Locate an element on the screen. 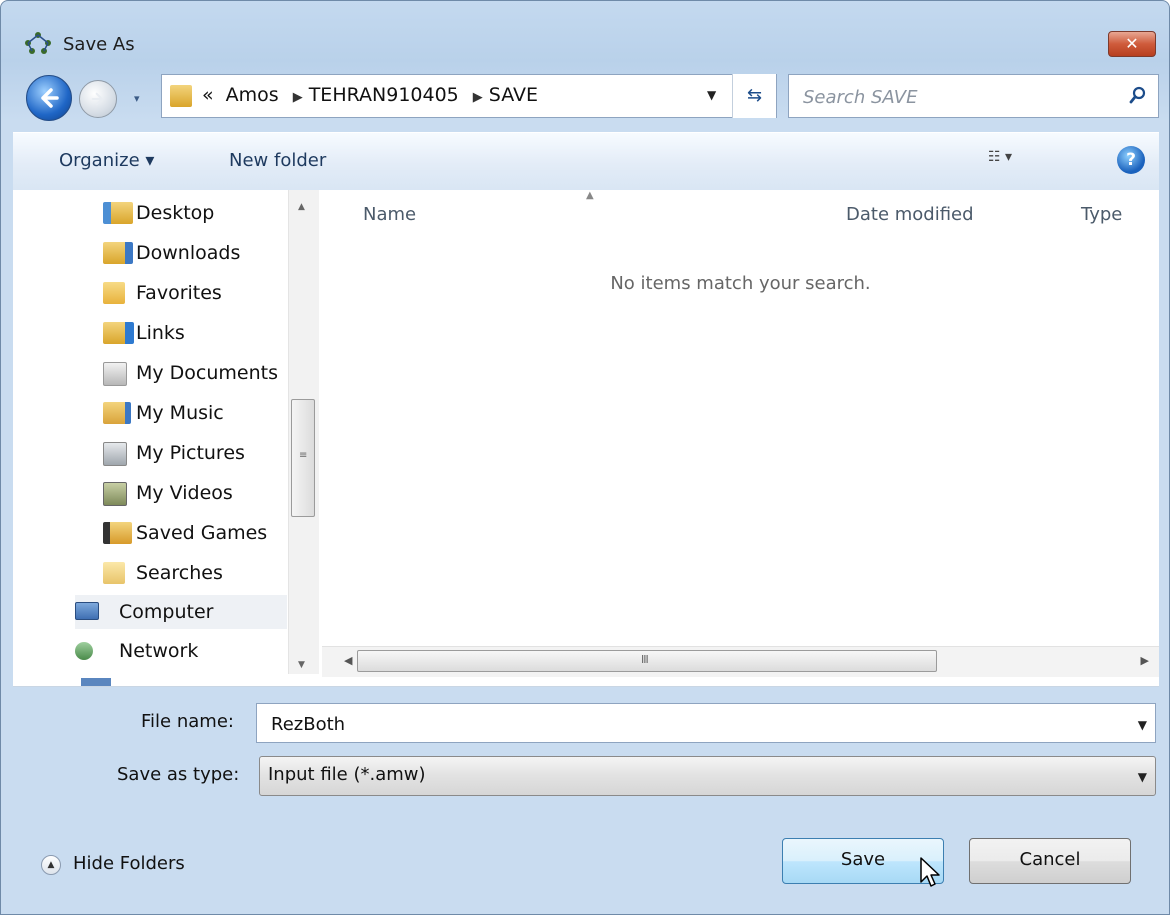 This screenshot has width=1170, height=915. sidebar-item-my-documents: My Documents is located at coordinates (195, 376).